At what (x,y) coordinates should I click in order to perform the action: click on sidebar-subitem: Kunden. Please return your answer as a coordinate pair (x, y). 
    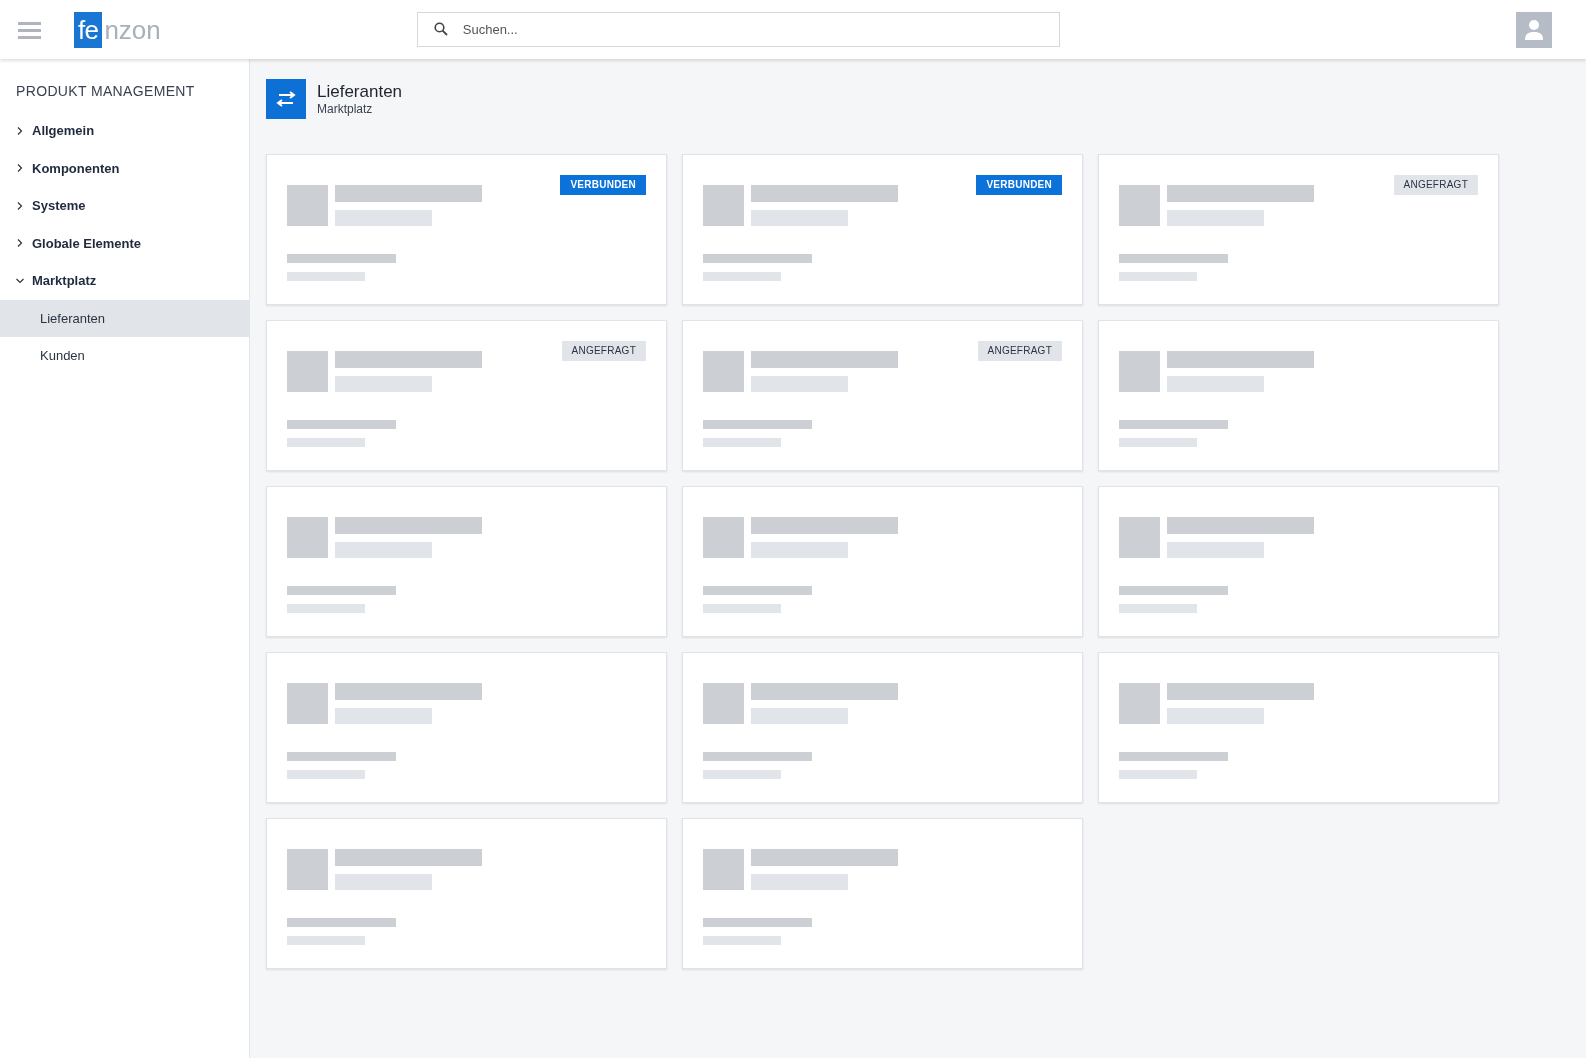
    Looking at the image, I should click on (124, 356).